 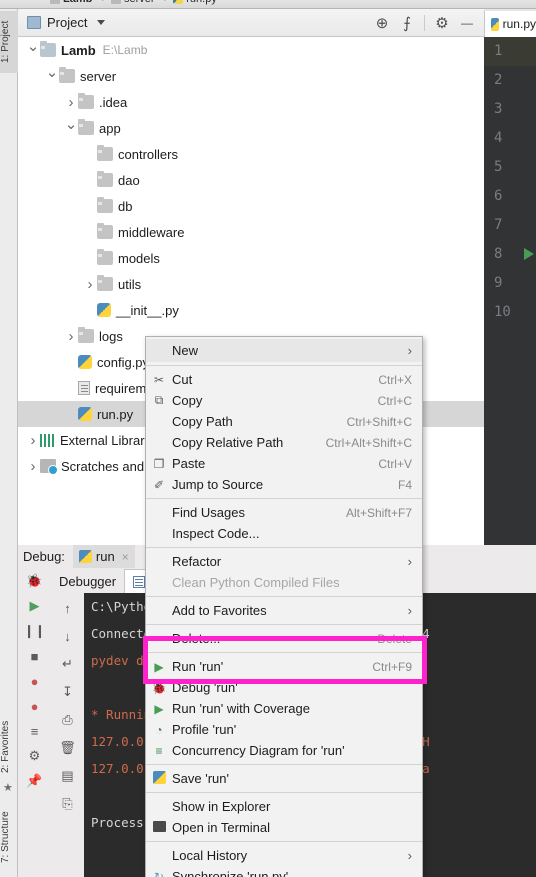 What do you see at coordinates (251, 128) in the screenshot?
I see `tree-node-app: app` at bounding box center [251, 128].